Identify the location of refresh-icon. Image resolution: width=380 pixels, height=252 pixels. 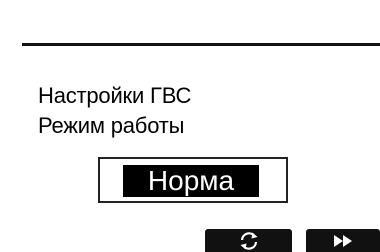
(248, 240).